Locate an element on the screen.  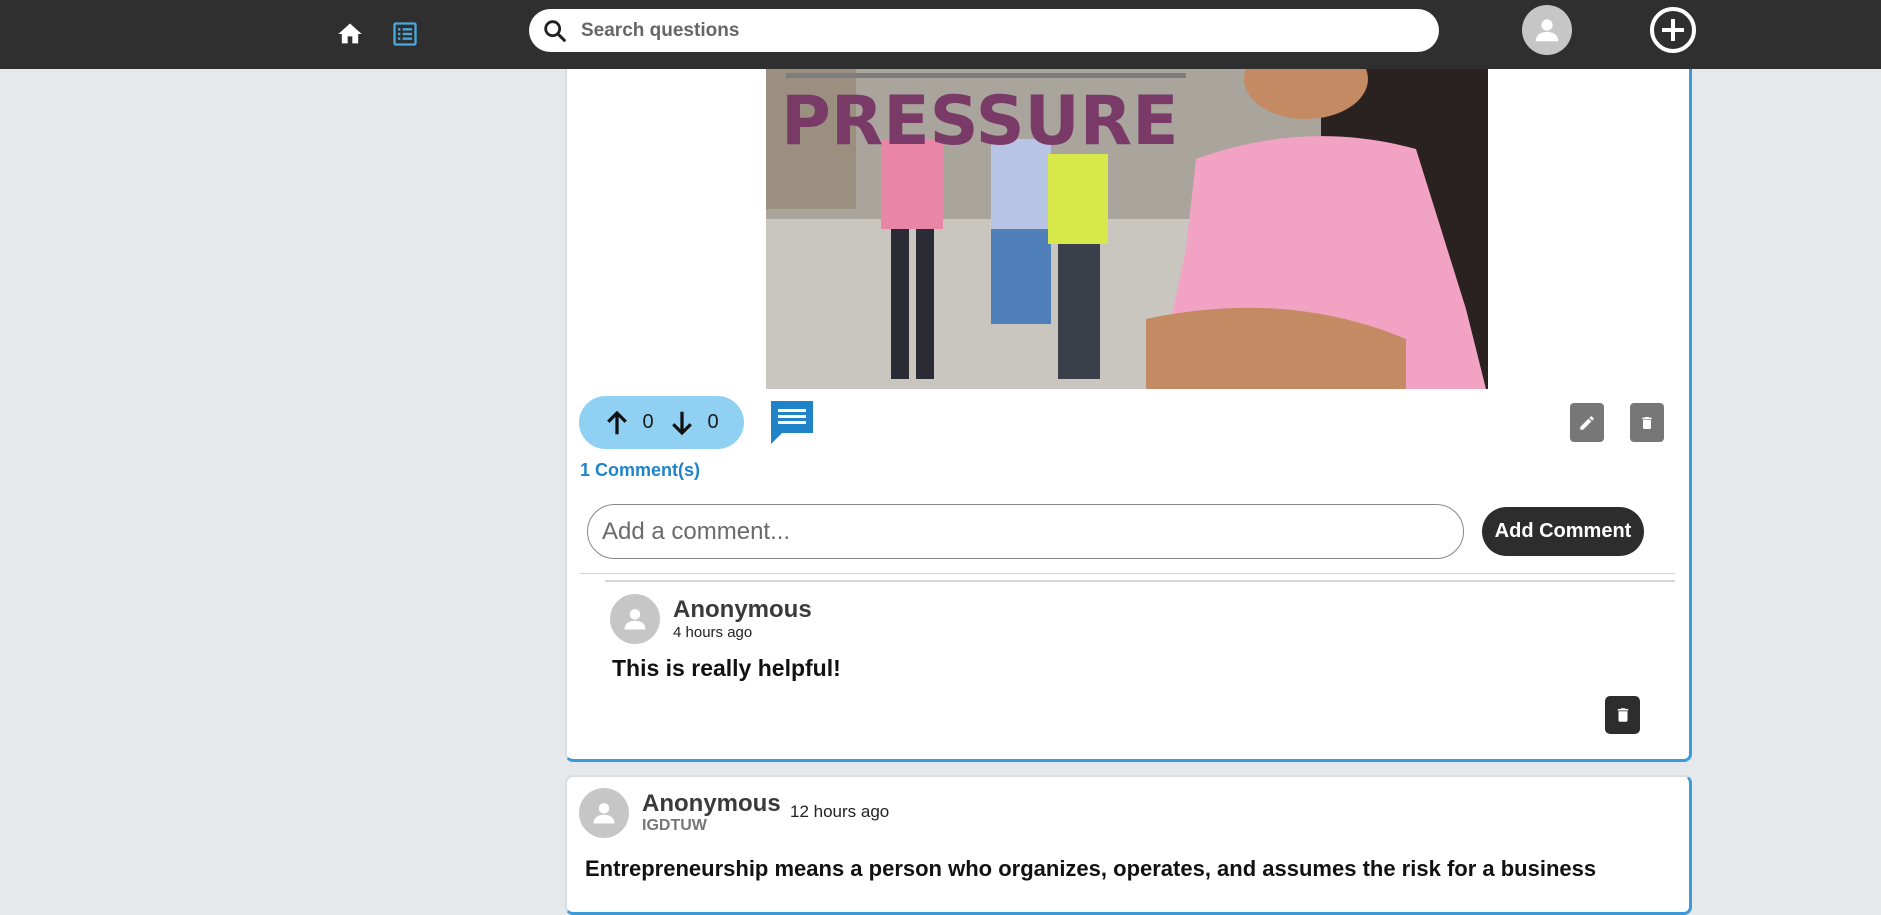
comment-input is located at coordinates (1025, 531).